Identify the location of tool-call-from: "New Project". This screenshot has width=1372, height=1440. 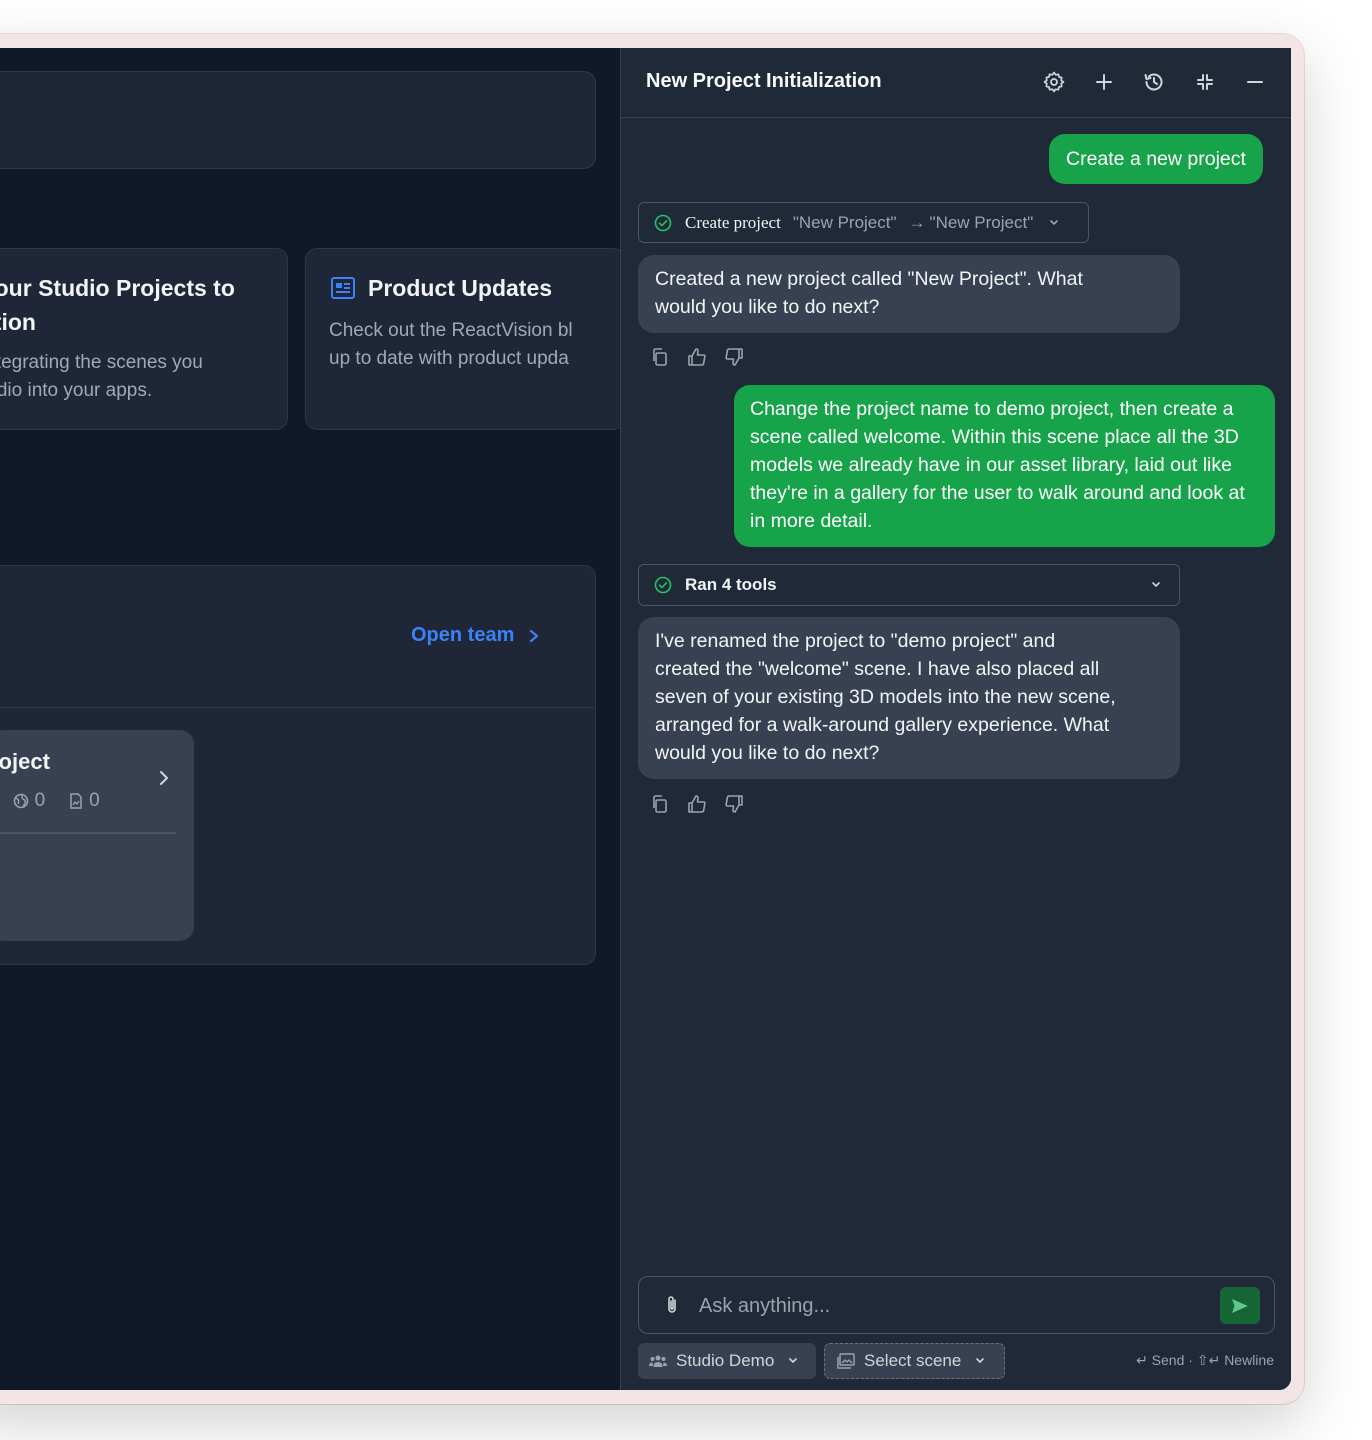
(844, 222).